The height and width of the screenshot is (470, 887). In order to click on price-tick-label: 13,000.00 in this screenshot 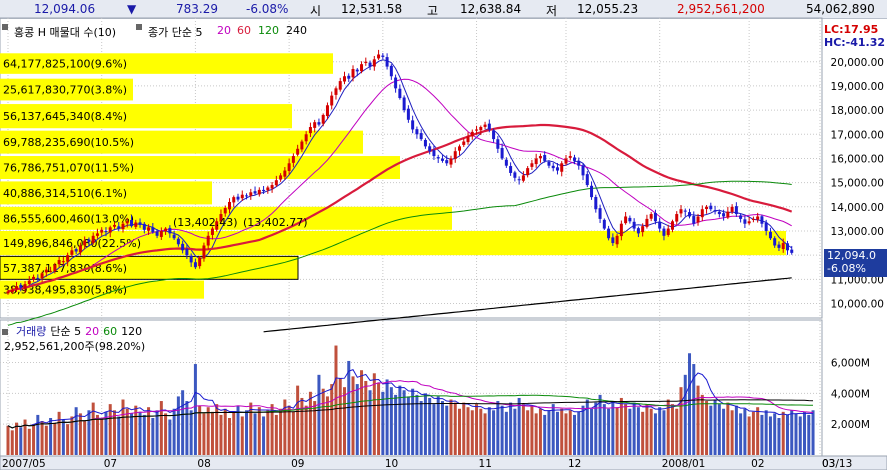, I will do `click(857, 232)`.